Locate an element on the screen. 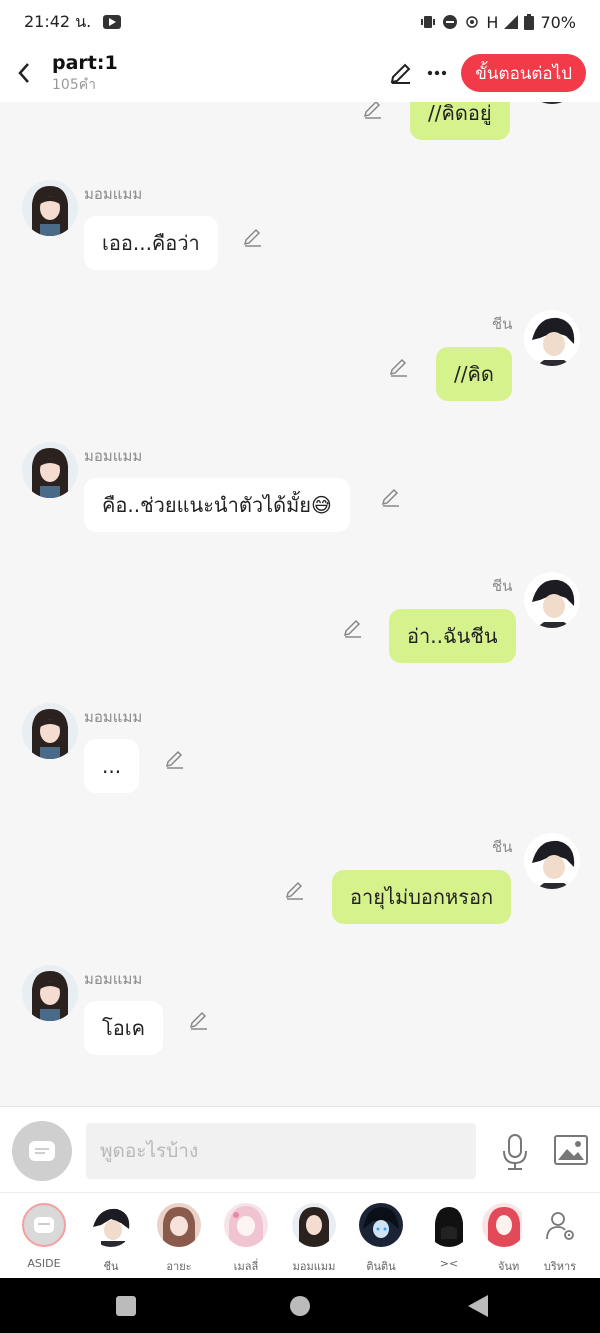 The width and height of the screenshot is (600, 1333). battery-level: 70% is located at coordinates (558, 22).